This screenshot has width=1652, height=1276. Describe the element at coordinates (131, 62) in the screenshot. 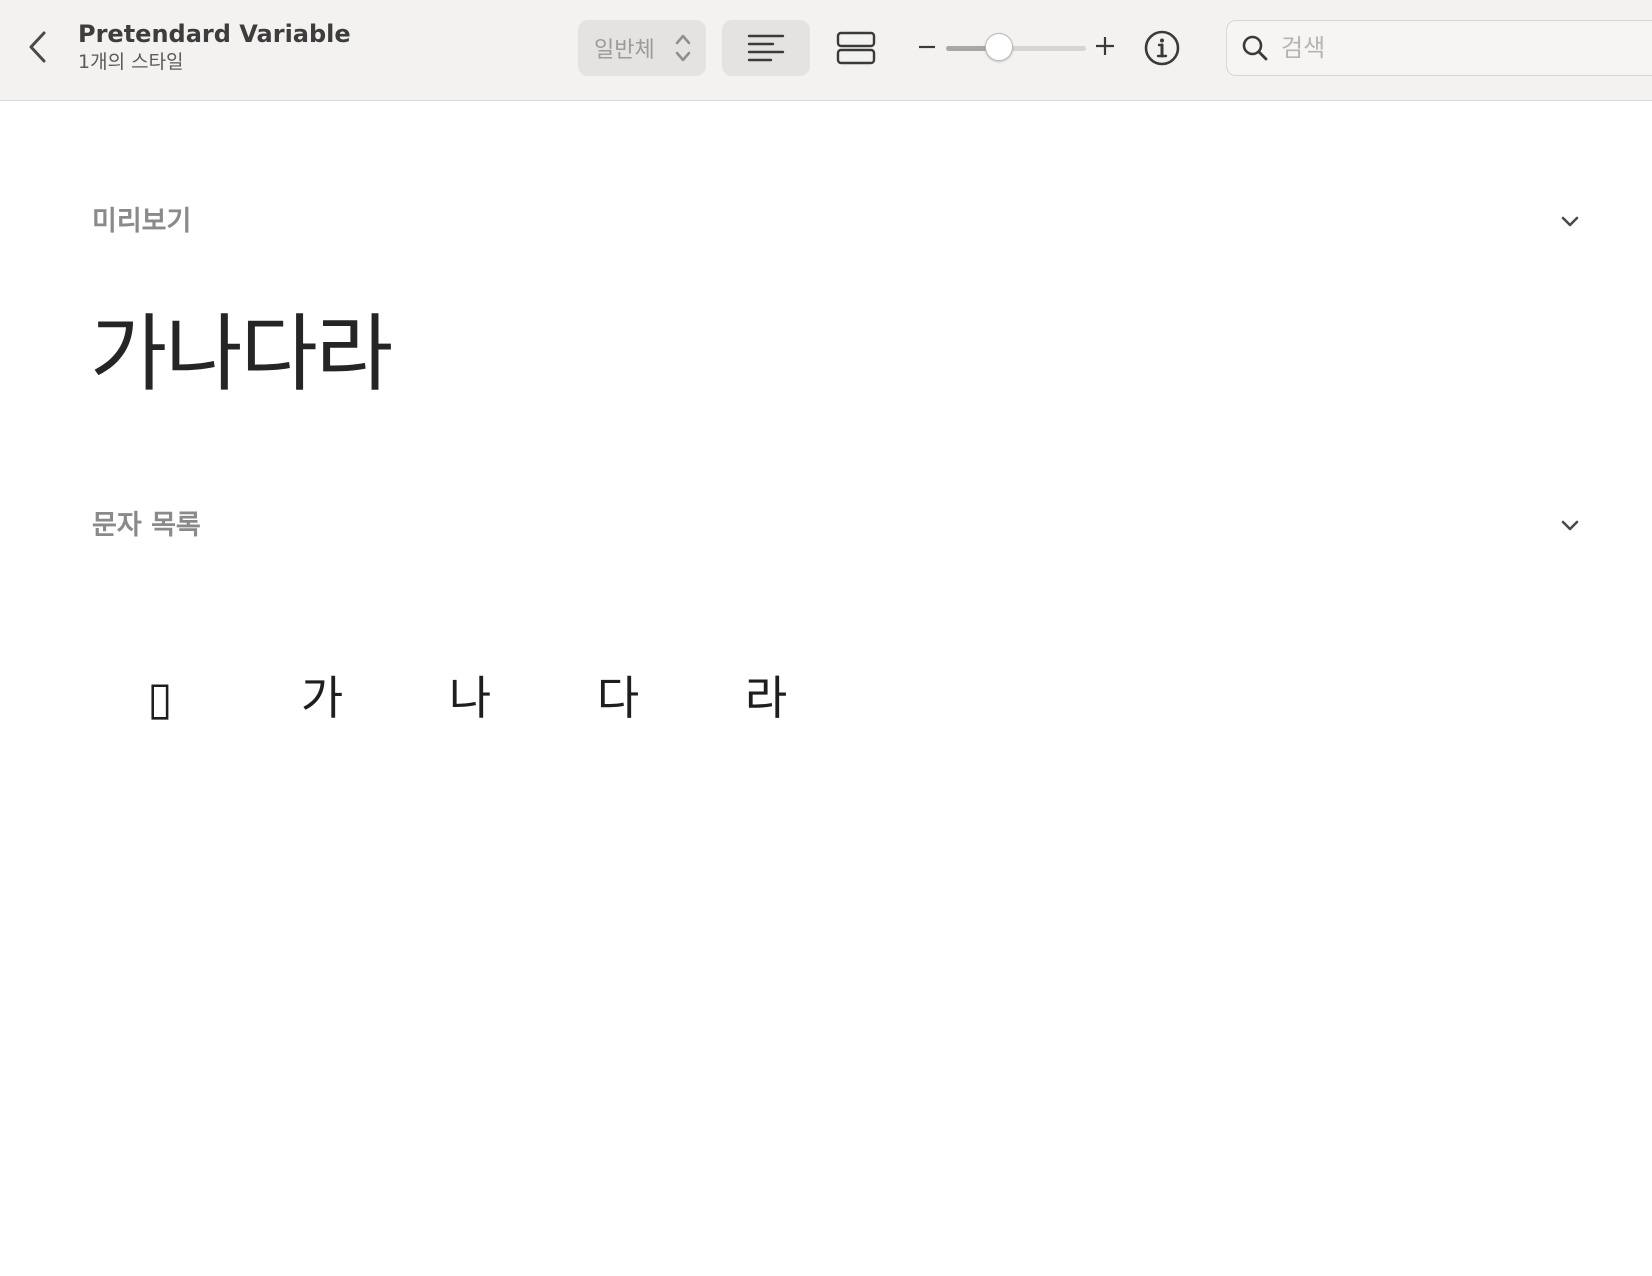

I see `style-count-subtitle: 1개의 스타일` at that location.